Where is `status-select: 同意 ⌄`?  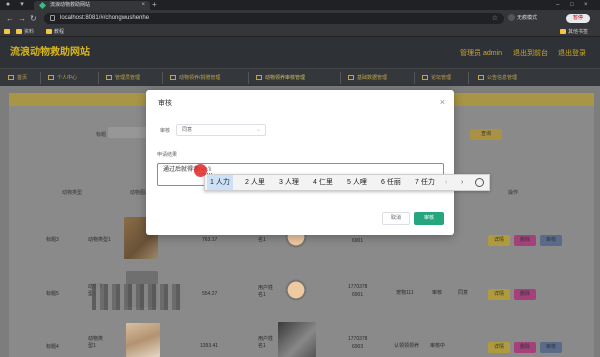
status-select: 同意 ⌄ is located at coordinates (221, 130).